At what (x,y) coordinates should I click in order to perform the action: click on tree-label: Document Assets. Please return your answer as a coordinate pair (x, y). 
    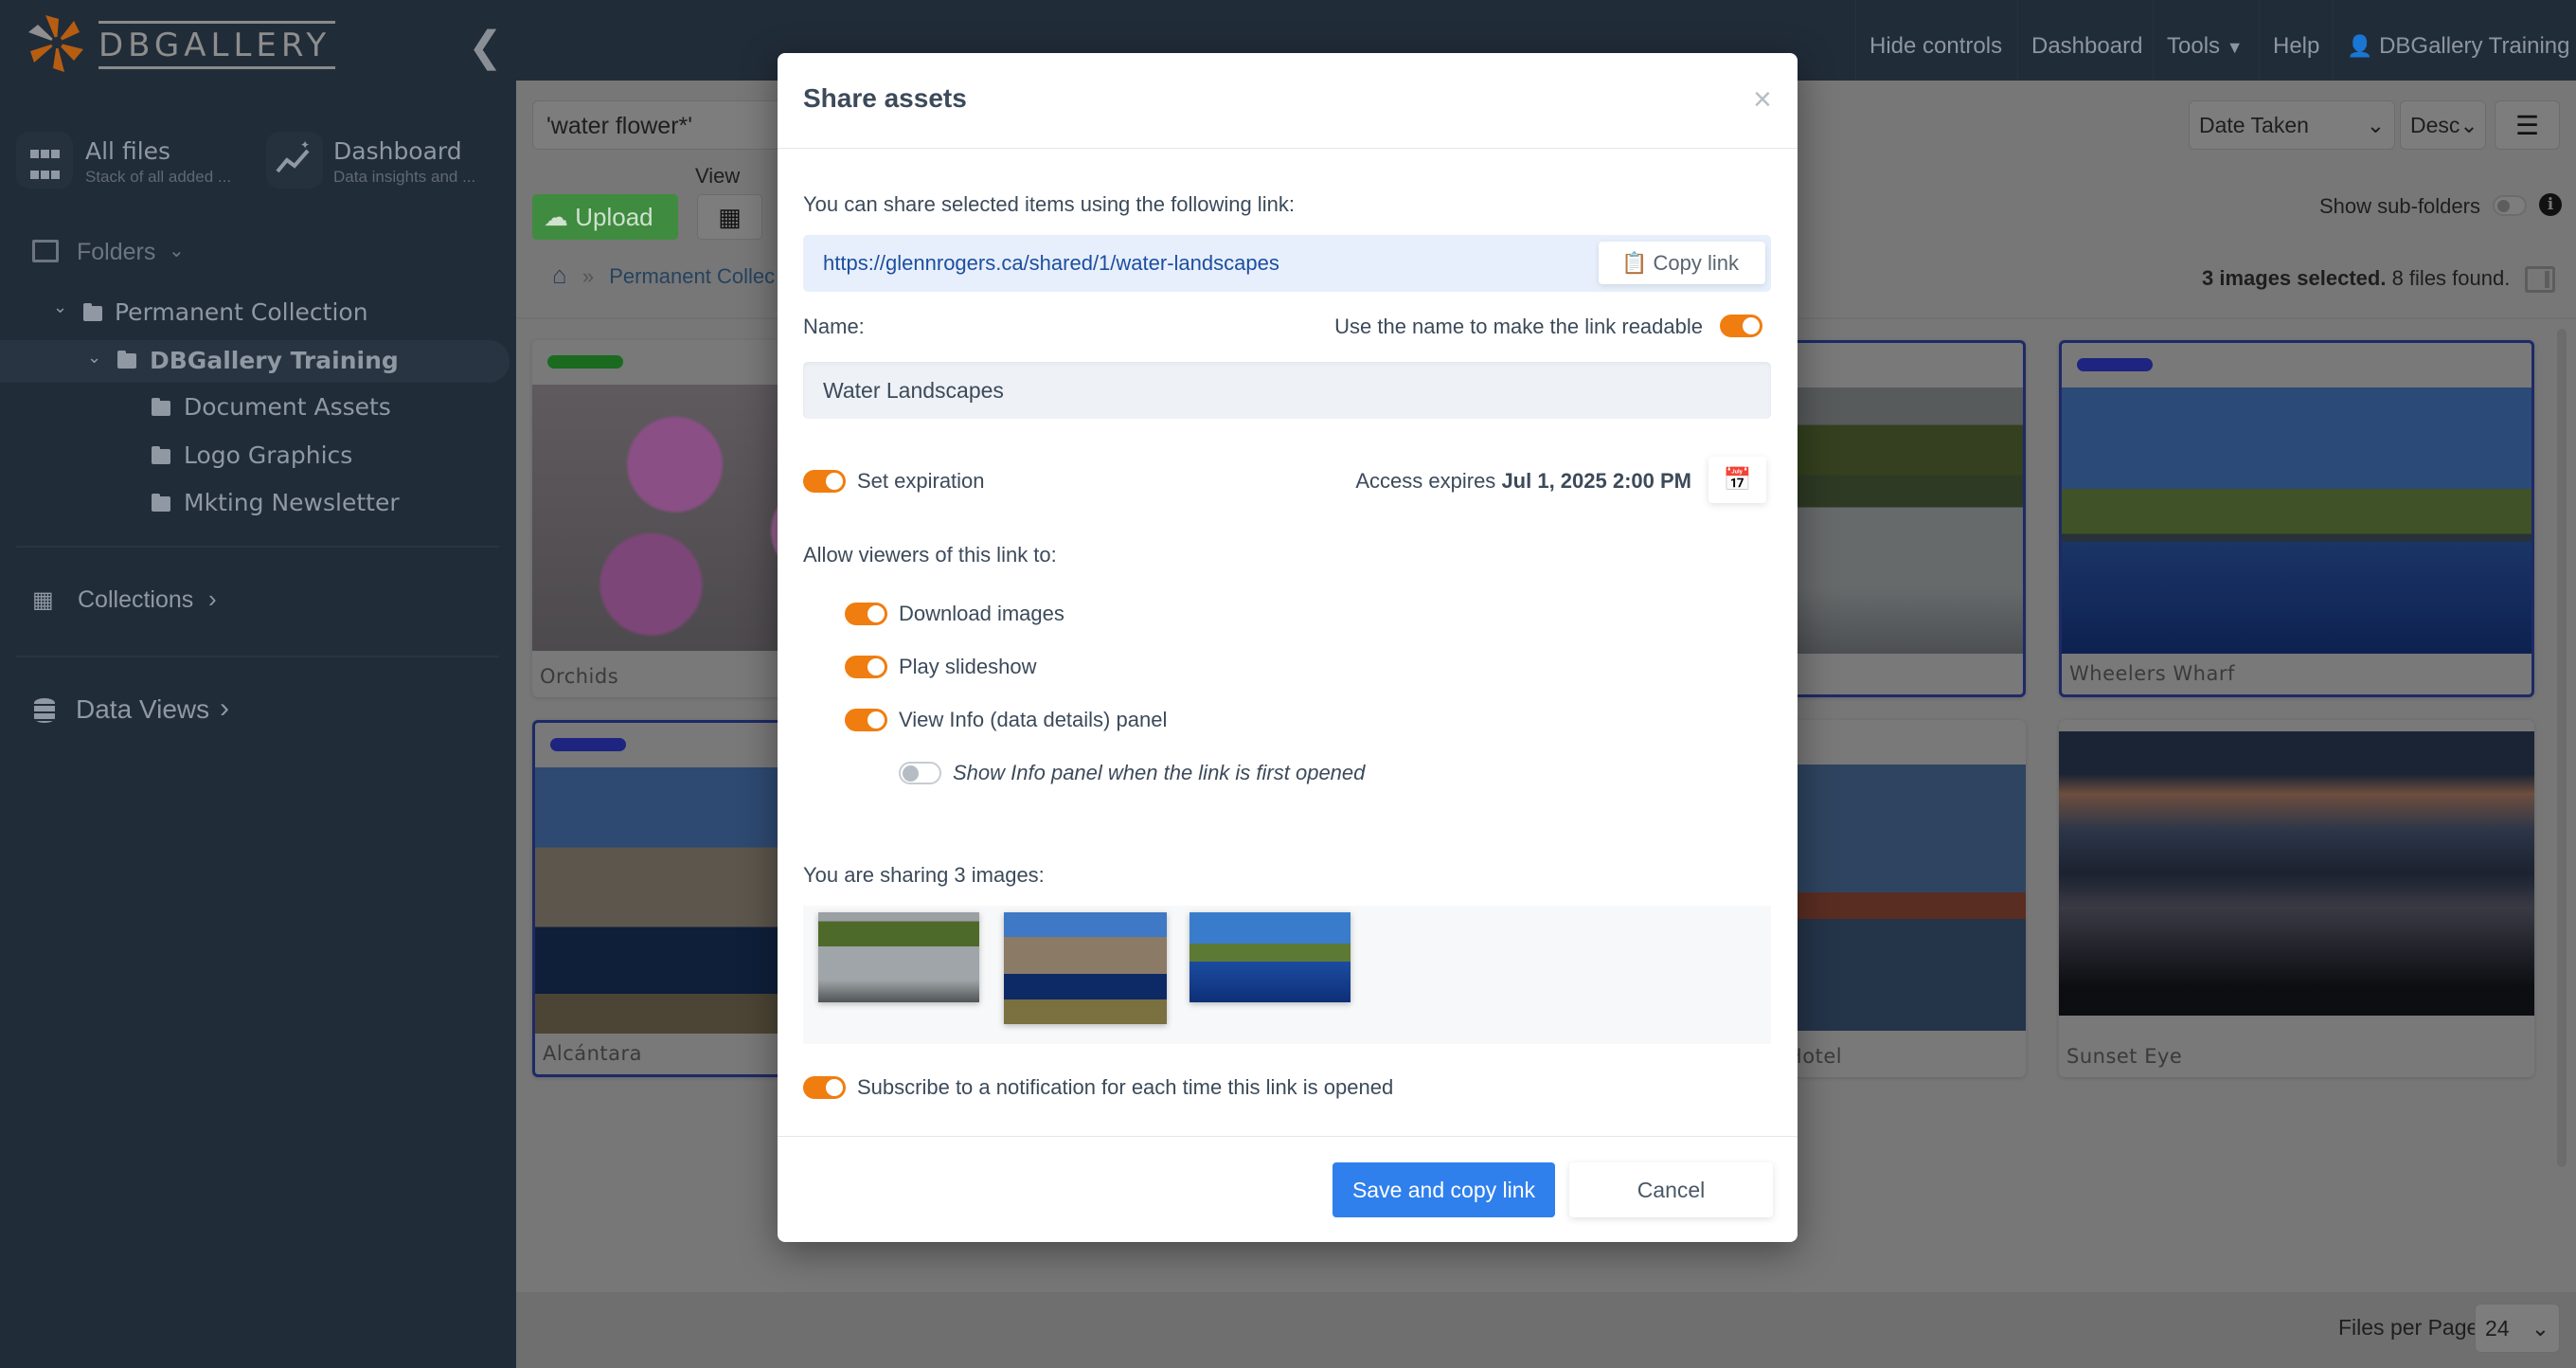
    Looking at the image, I should click on (287, 407).